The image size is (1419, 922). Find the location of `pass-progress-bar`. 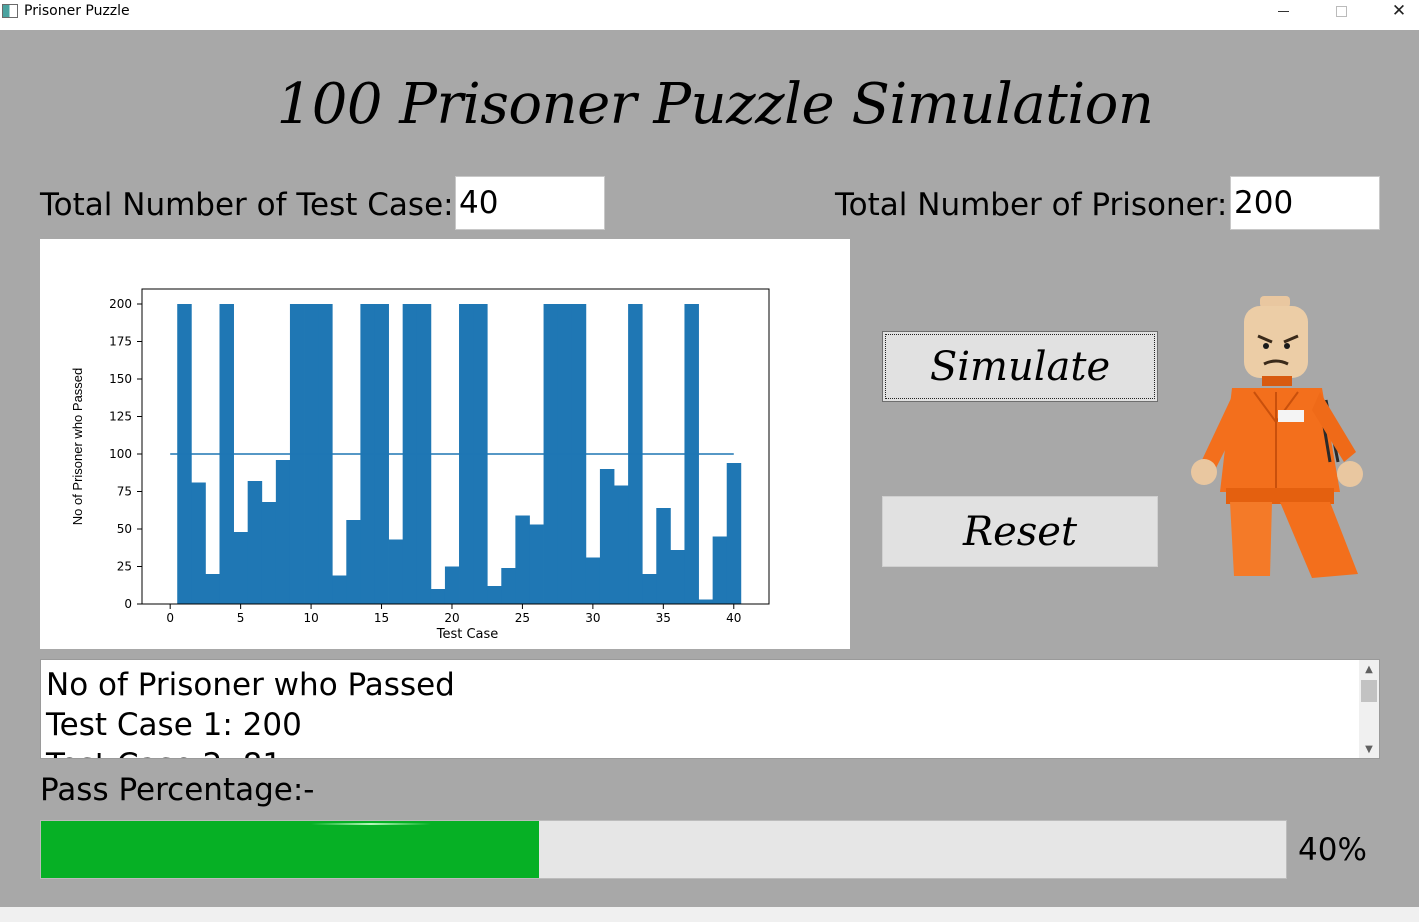

pass-progress-bar is located at coordinates (663, 849).